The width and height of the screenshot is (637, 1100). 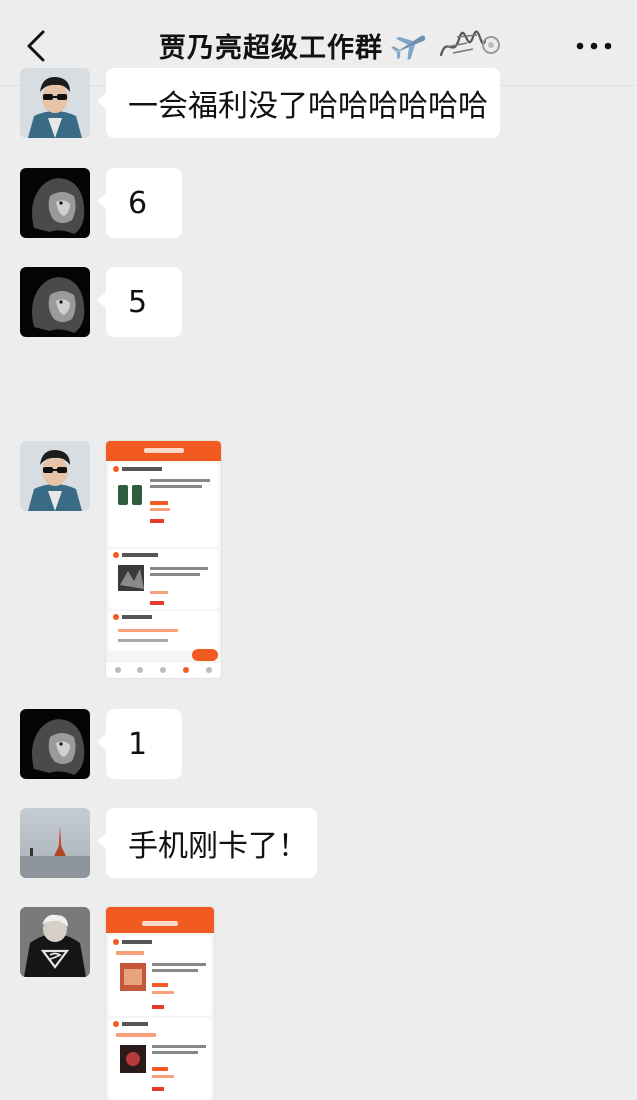 What do you see at coordinates (469, 43) in the screenshot?
I see `scribble-sticker-icon` at bounding box center [469, 43].